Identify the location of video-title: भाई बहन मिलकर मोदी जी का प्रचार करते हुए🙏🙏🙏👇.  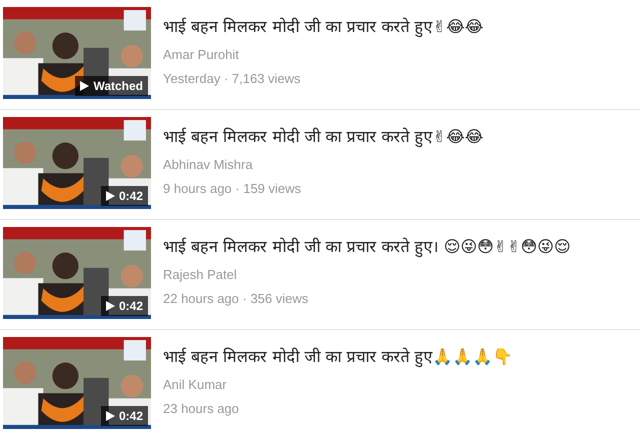
(338, 357).